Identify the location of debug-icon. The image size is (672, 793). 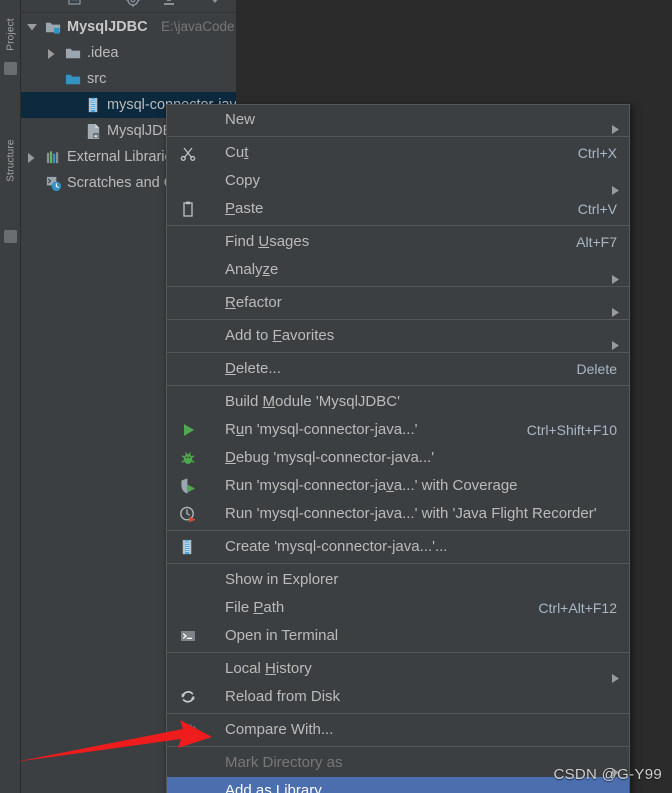
(188, 458).